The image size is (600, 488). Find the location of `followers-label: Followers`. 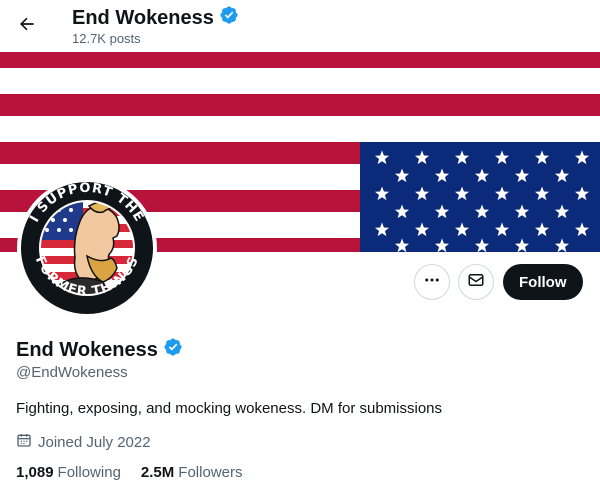

followers-label: Followers is located at coordinates (210, 472).